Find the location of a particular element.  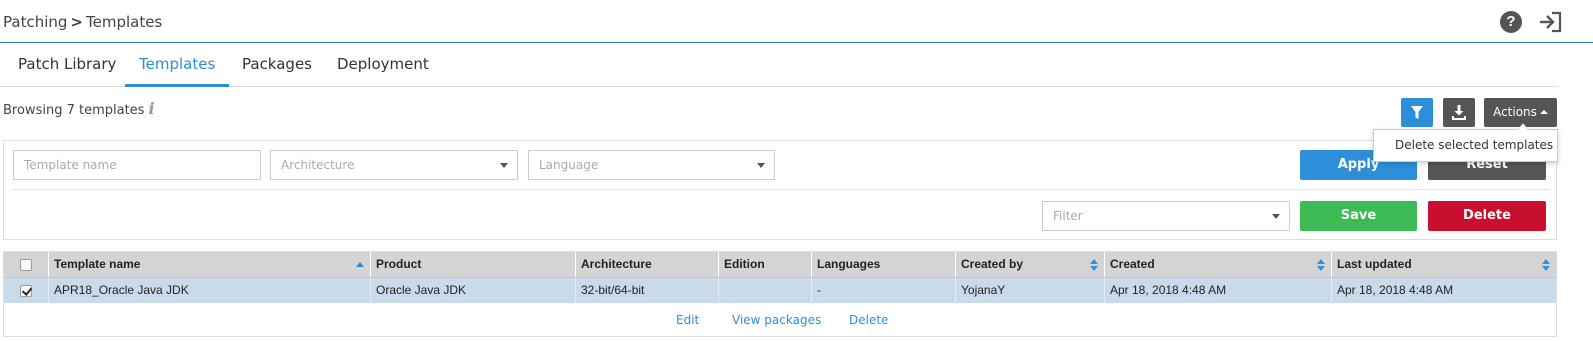

delete-filter-button: Delete is located at coordinates (1487, 216).